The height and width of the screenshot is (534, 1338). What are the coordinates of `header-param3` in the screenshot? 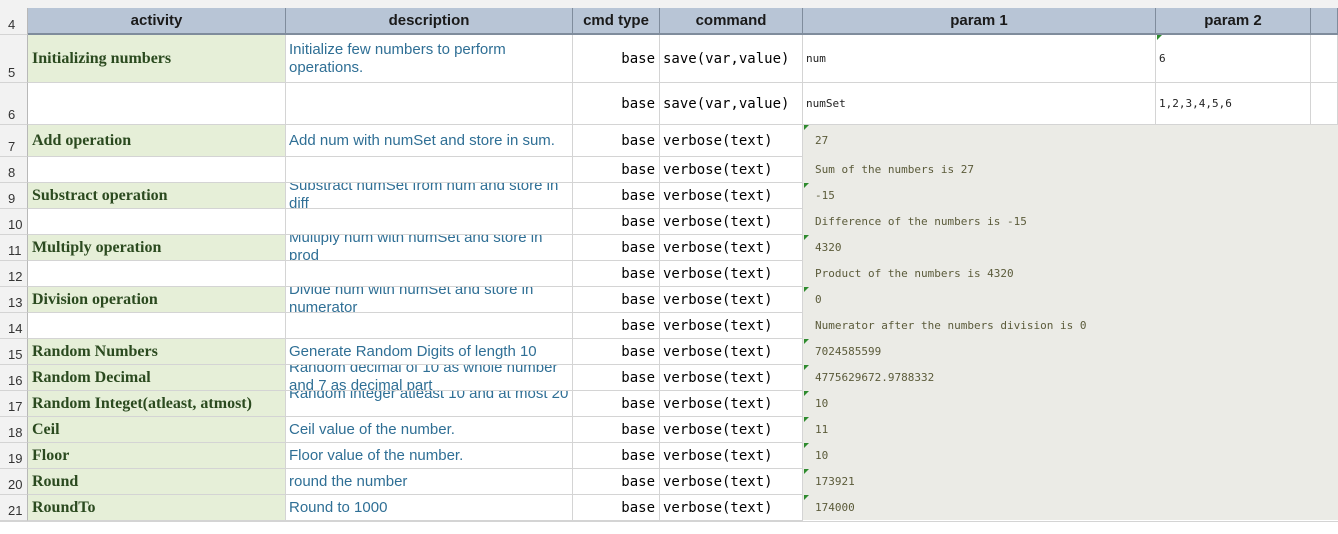 It's located at (1324, 21).